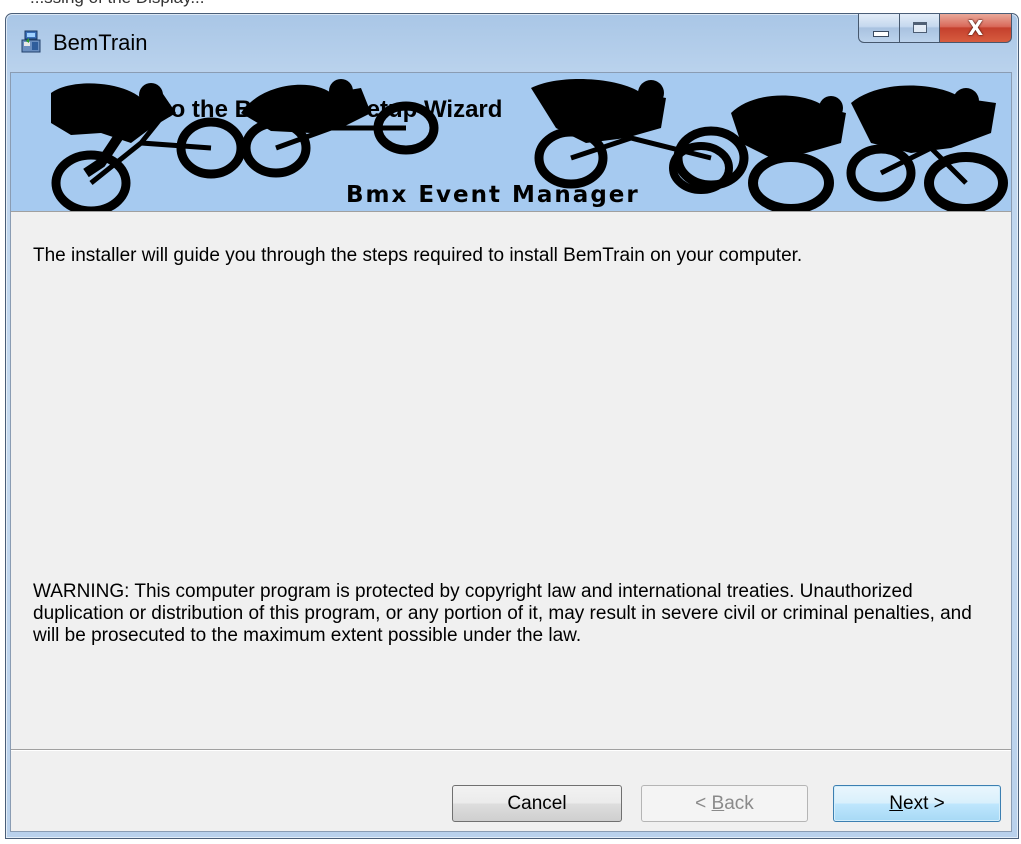 The image size is (1021, 844). I want to click on next-button: Next >, so click(917, 803).